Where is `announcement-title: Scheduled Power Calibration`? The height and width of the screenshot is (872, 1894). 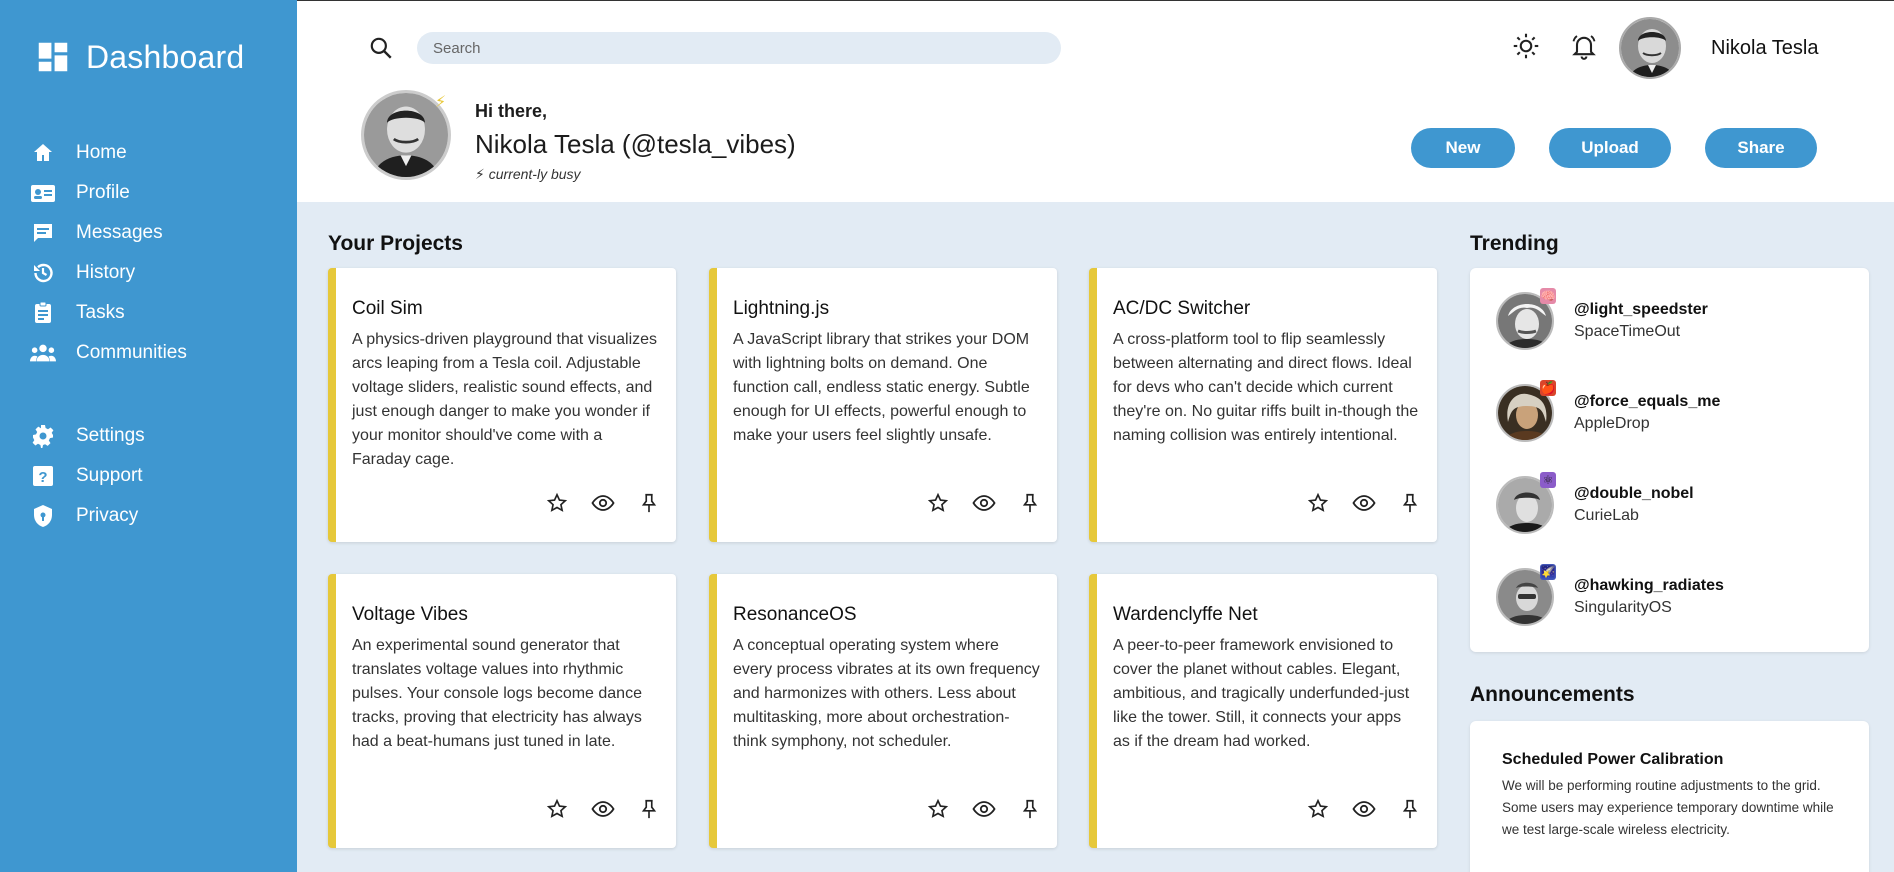
announcement-title: Scheduled Power Calibration is located at coordinates (1613, 759).